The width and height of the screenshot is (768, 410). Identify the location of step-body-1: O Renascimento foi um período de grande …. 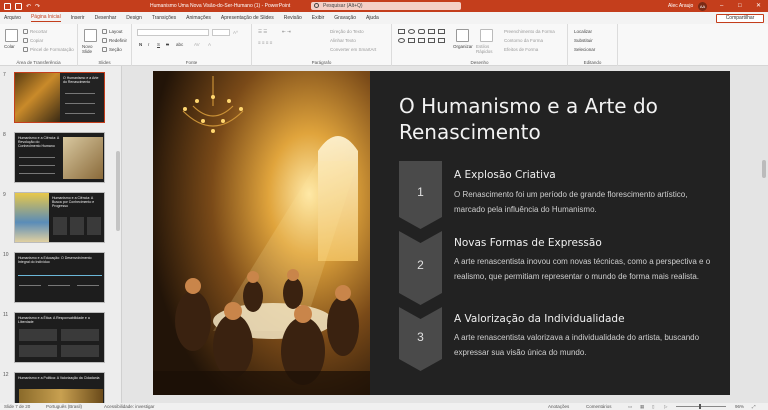
(584, 202).